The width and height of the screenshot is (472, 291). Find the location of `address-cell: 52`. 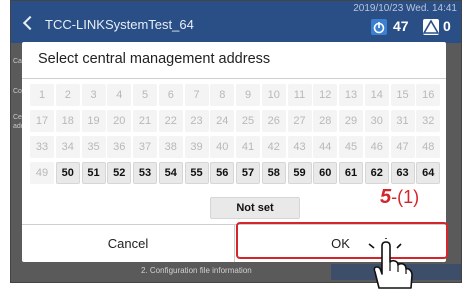

address-cell: 52 is located at coordinates (119, 173).